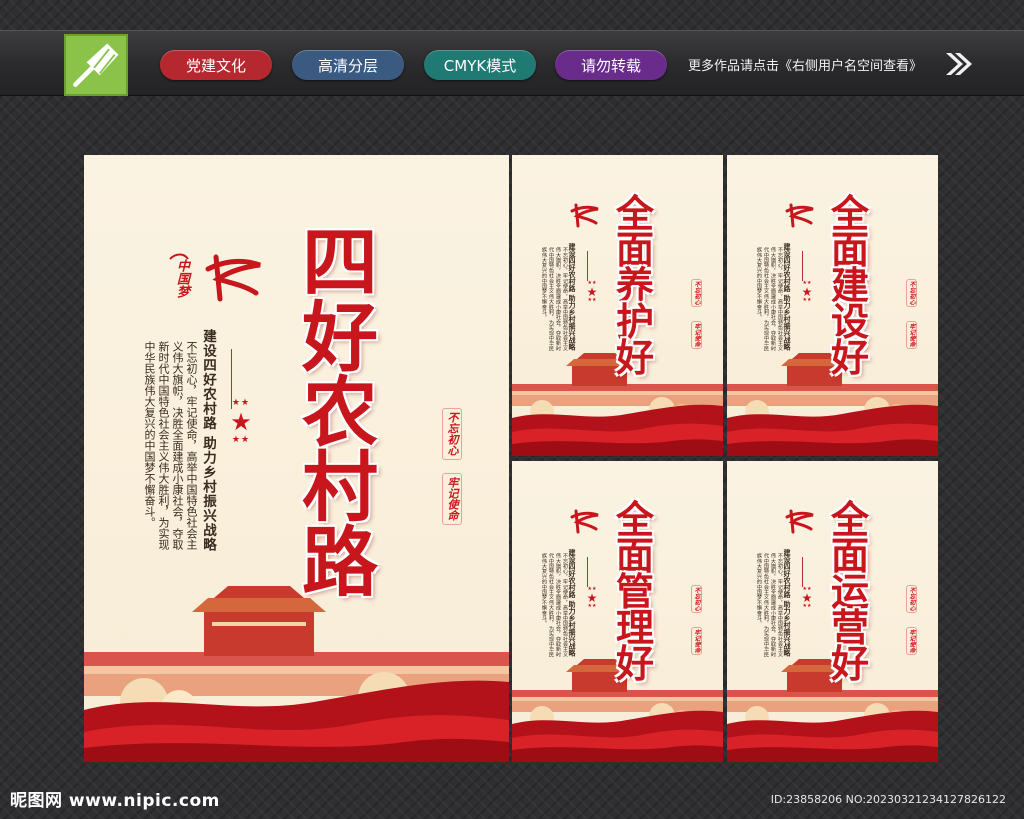 The width and height of the screenshot is (1024, 819). I want to click on site-watermark: 昵图网 www.nipic.com, so click(115, 798).